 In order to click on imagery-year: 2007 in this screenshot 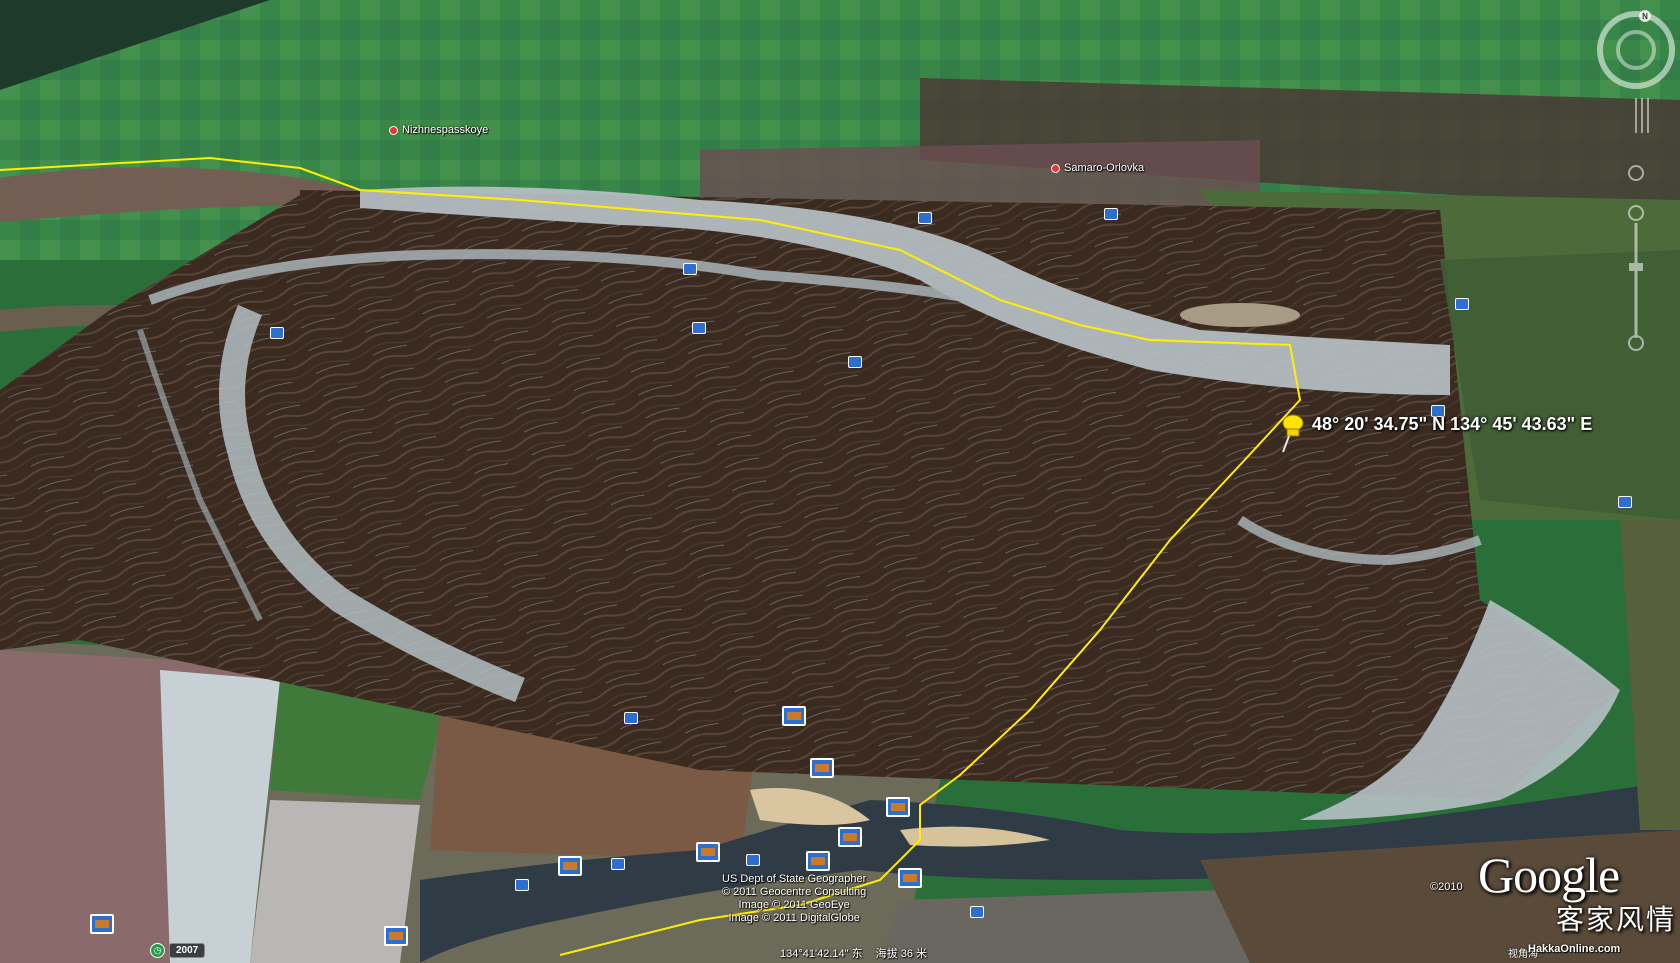, I will do `click(187, 950)`.